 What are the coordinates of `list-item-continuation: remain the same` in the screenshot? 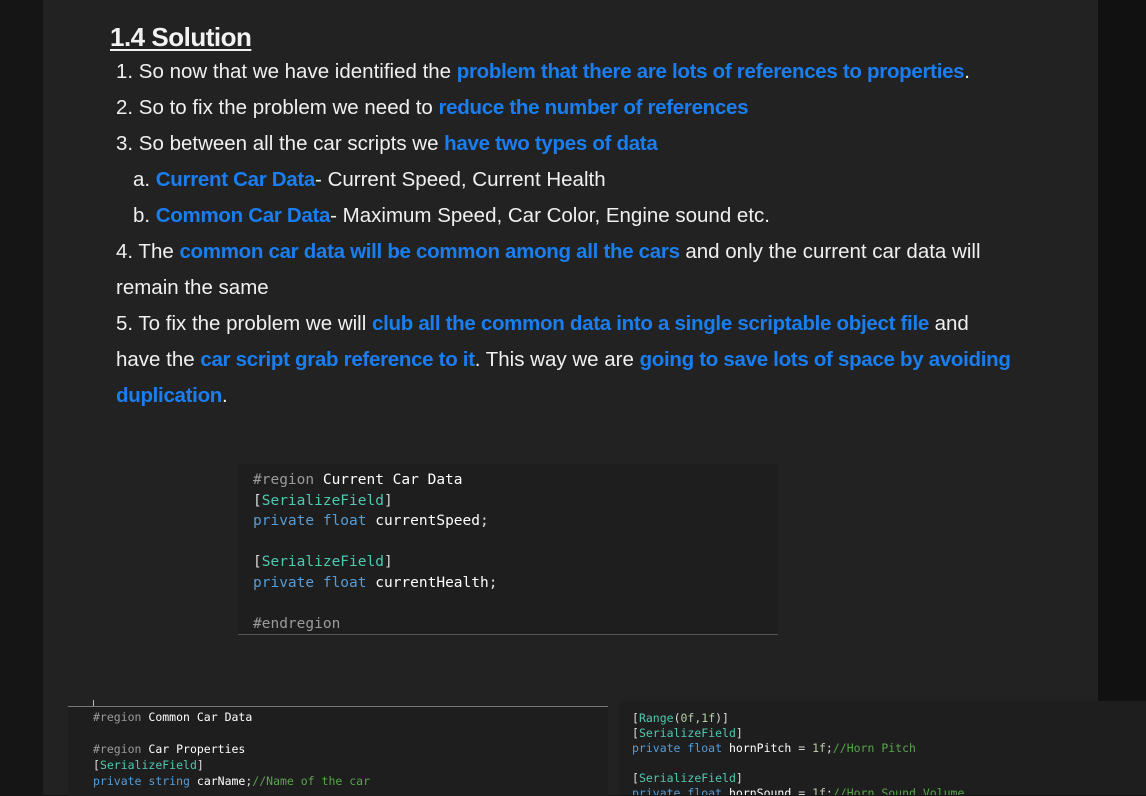 It's located at (576, 288).